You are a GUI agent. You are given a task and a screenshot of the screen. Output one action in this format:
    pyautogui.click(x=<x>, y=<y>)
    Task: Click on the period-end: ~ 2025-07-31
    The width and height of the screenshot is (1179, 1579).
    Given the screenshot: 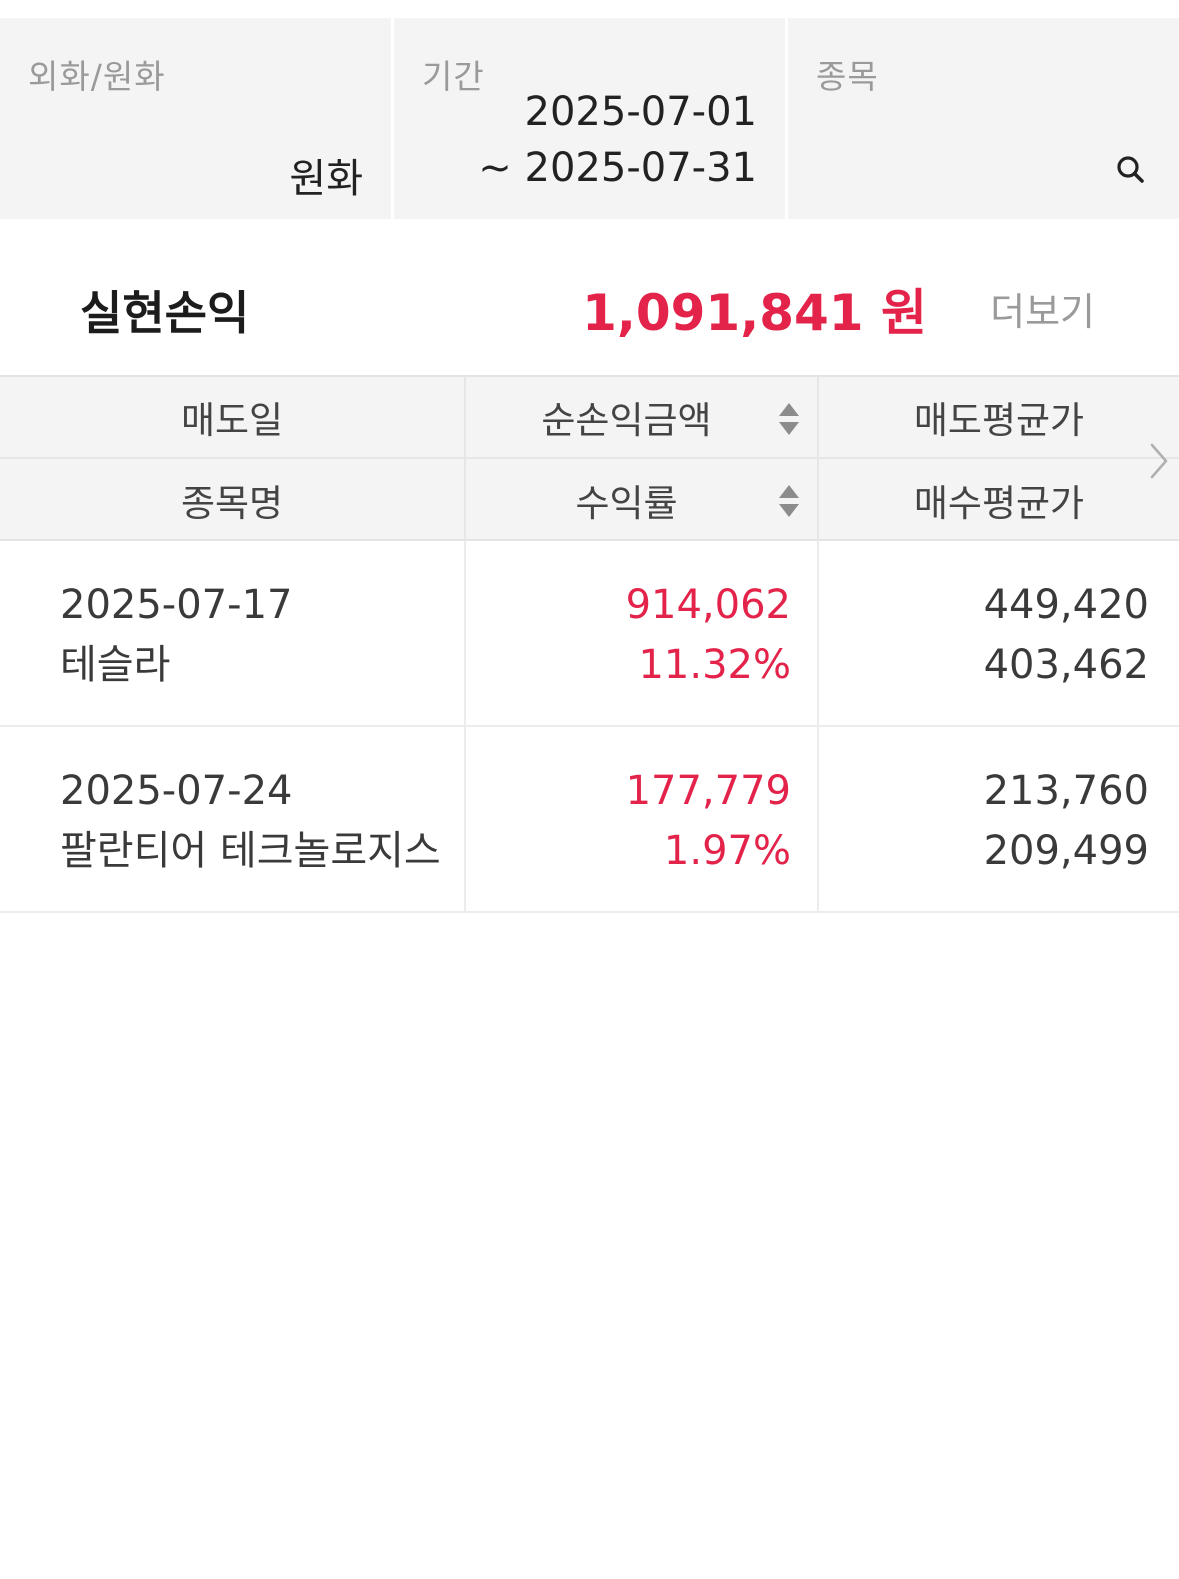 What is the action you would take?
    pyautogui.click(x=617, y=168)
    